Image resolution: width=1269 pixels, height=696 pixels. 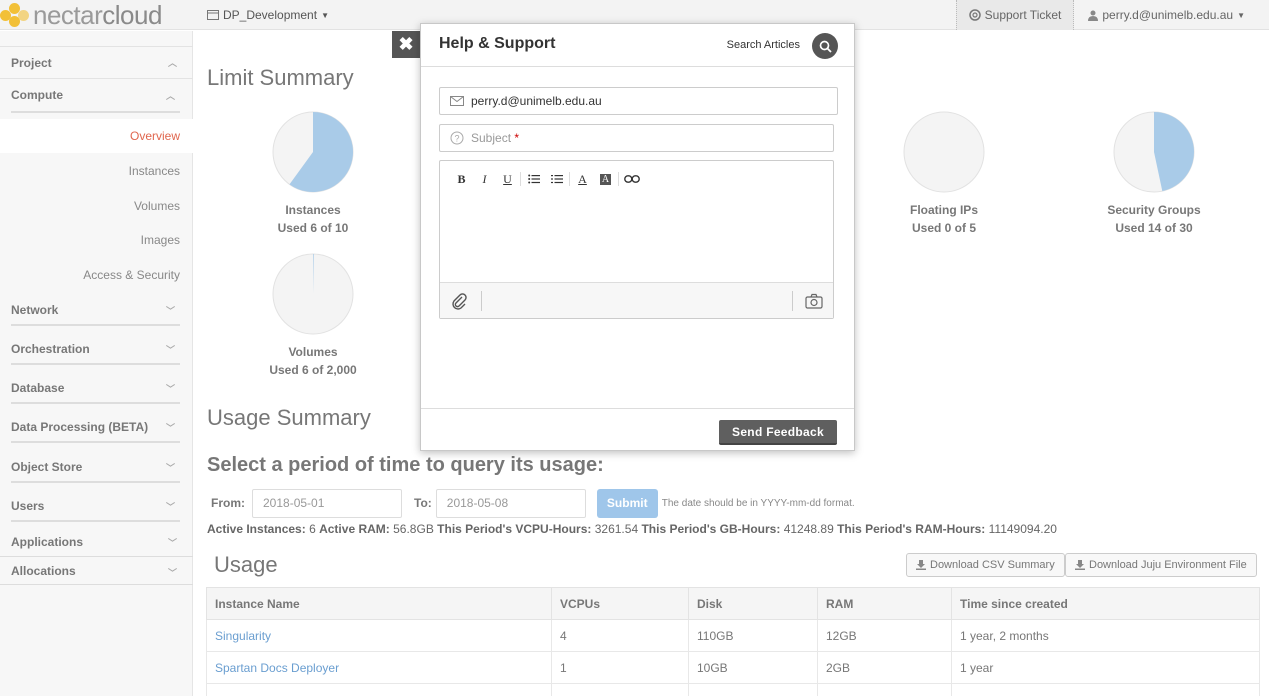 I want to click on download-juju-button: Download Juju Environment File, so click(x=1161, y=565).